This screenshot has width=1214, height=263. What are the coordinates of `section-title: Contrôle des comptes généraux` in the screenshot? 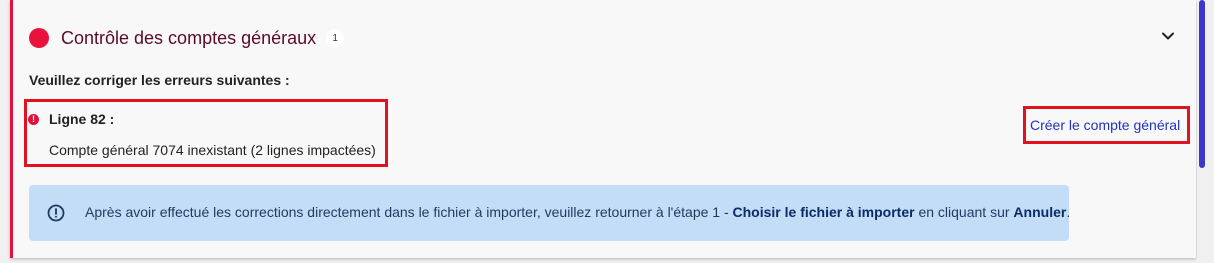 It's located at (189, 37).